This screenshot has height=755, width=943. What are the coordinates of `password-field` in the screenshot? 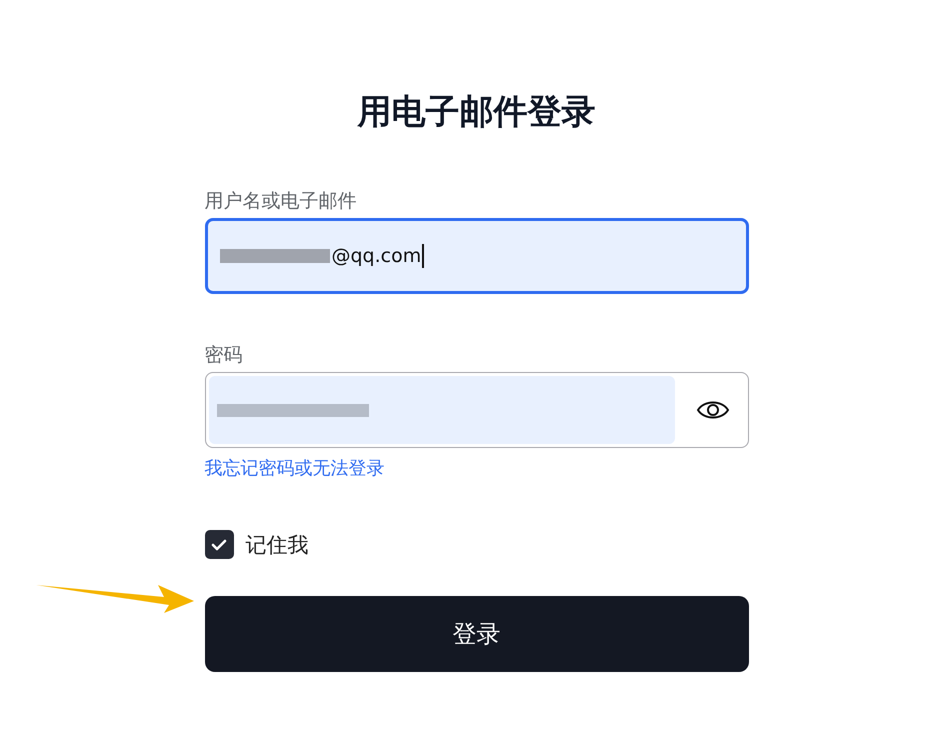 It's located at (476, 410).